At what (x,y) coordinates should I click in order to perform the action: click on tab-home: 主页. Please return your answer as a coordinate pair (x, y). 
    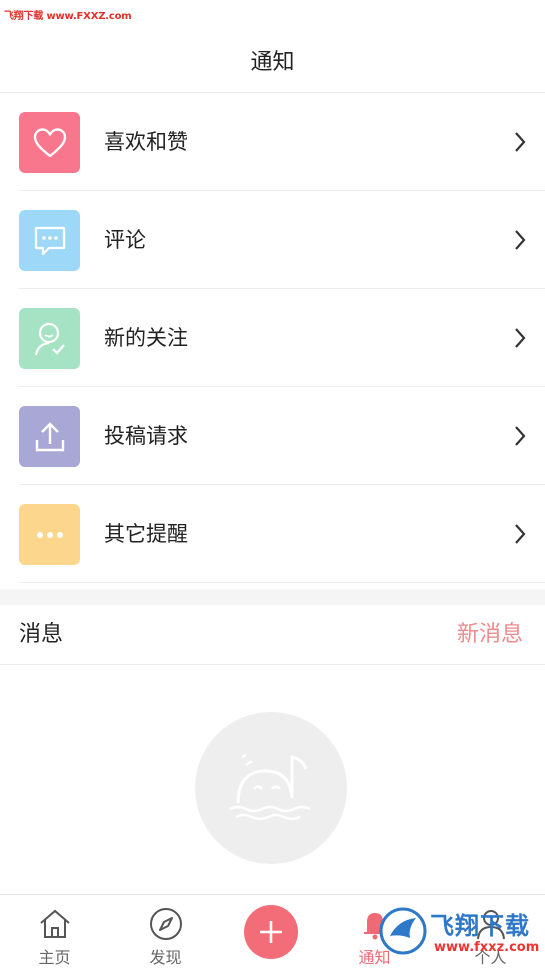
    Looking at the image, I should click on (54, 932).